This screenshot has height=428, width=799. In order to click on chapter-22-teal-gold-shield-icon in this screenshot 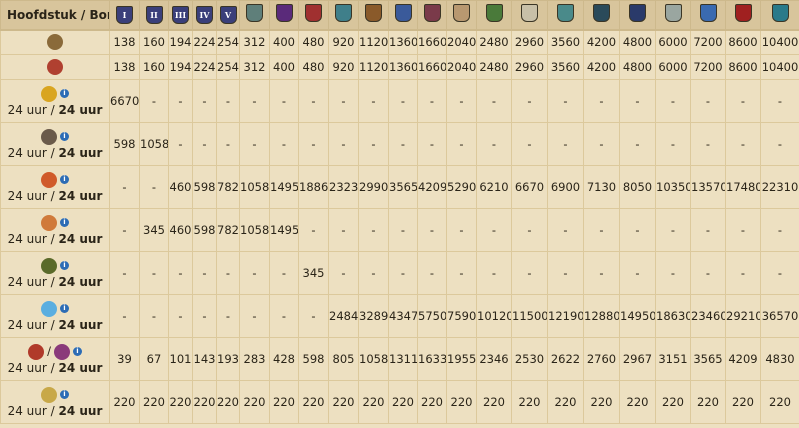, I will do `click(780, 13)`.